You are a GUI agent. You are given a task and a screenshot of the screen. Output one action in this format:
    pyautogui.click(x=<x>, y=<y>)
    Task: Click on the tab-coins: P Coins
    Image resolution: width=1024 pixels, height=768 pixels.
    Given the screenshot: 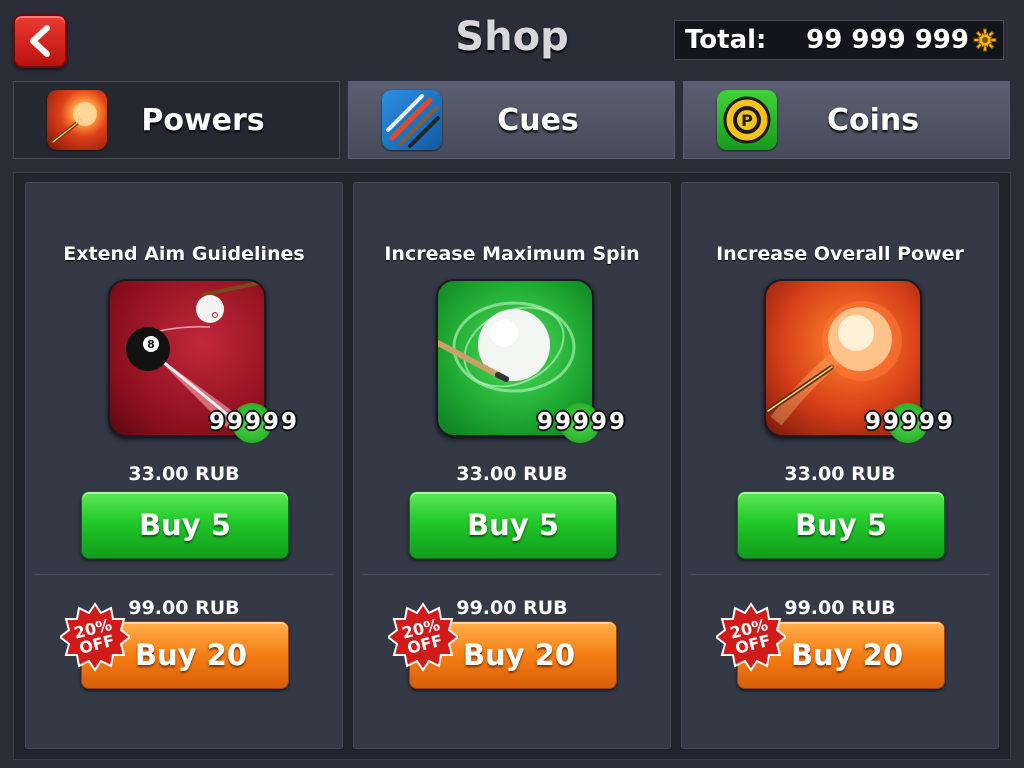 What is the action you would take?
    pyautogui.click(x=846, y=120)
    